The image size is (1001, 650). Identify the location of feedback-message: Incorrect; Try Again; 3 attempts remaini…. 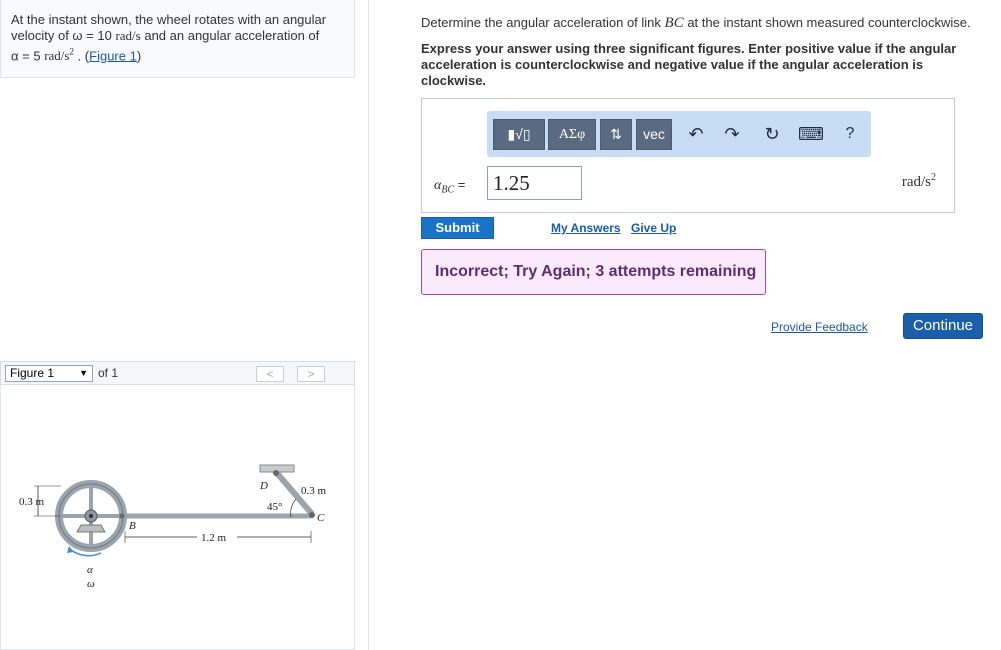
(593, 272).